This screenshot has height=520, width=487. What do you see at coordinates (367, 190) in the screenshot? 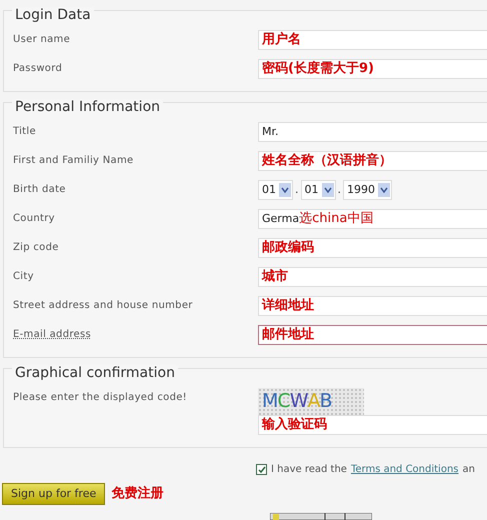
I see `date-select: 1990` at bounding box center [367, 190].